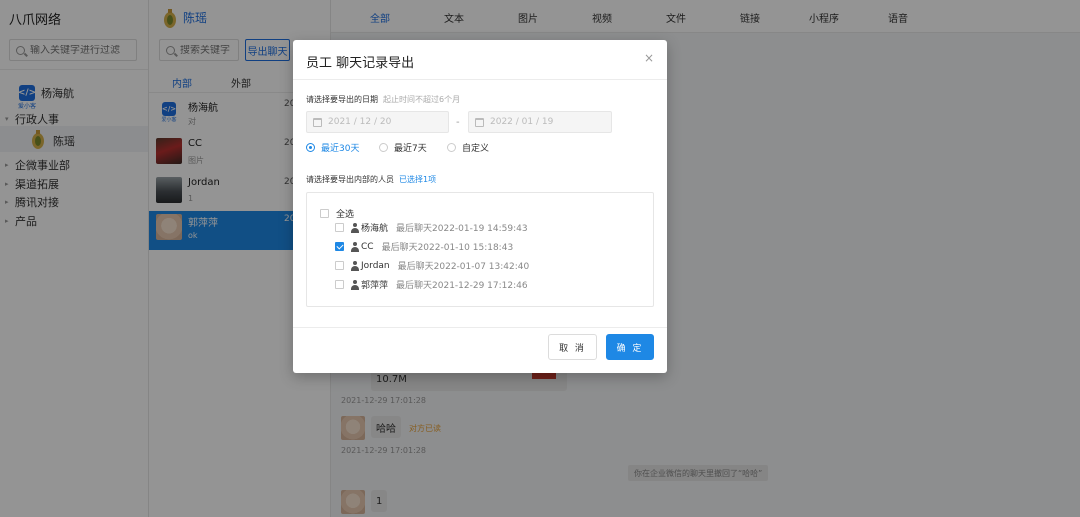 This screenshot has height=517, width=1080. I want to click on member-checkbox-row: CC 最后聊天2022-01-10 15:18:43, so click(424, 246).